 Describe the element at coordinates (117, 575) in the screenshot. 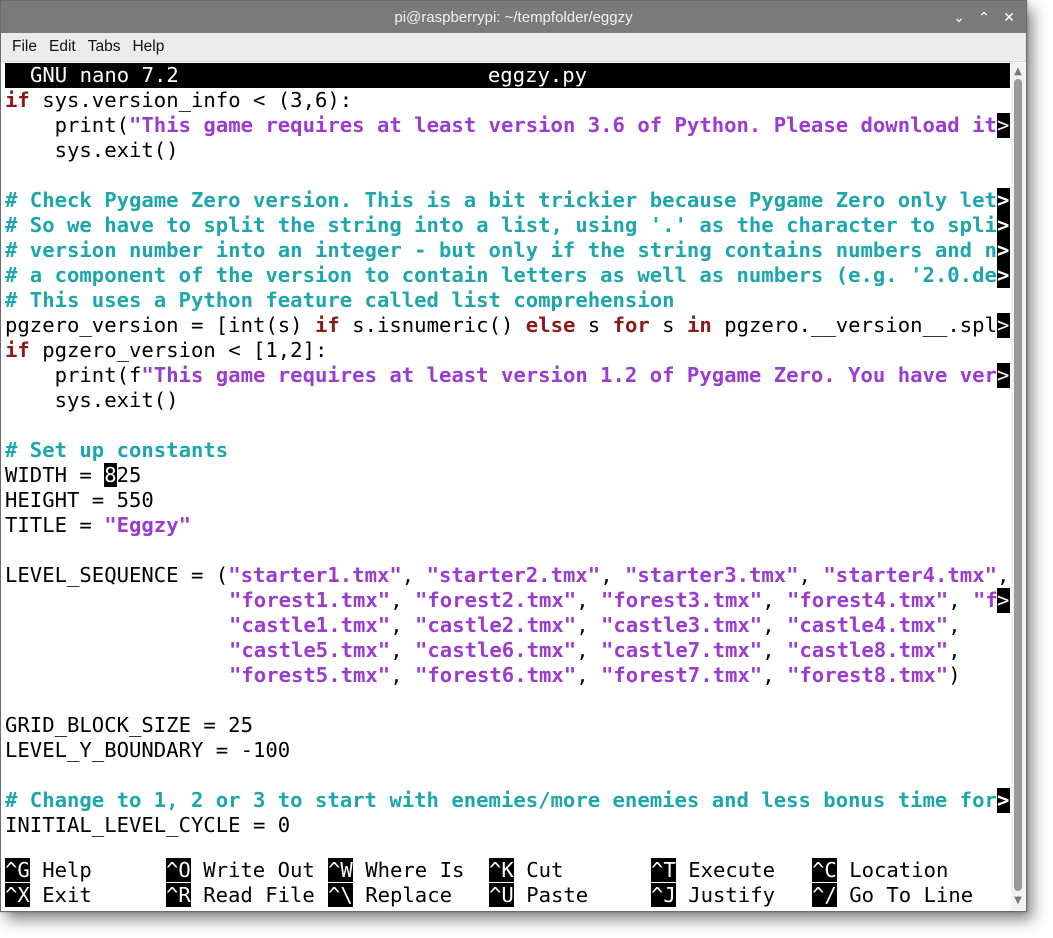

I see `code-text: LEVEL_SEQUENCE = (` at that location.